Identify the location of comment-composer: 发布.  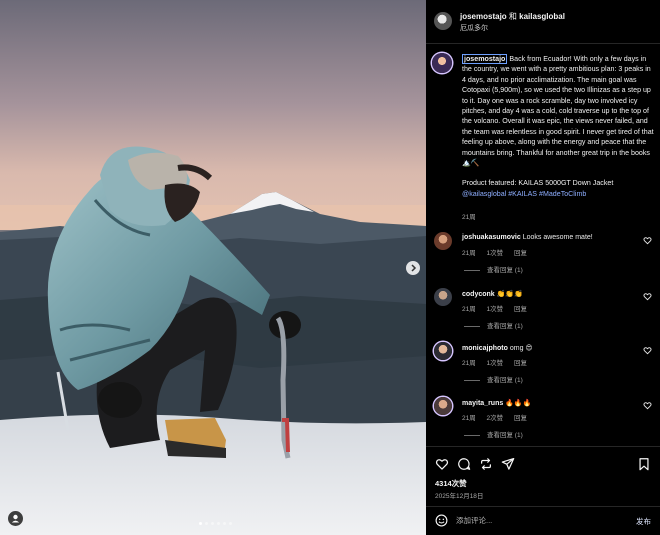
(543, 520).